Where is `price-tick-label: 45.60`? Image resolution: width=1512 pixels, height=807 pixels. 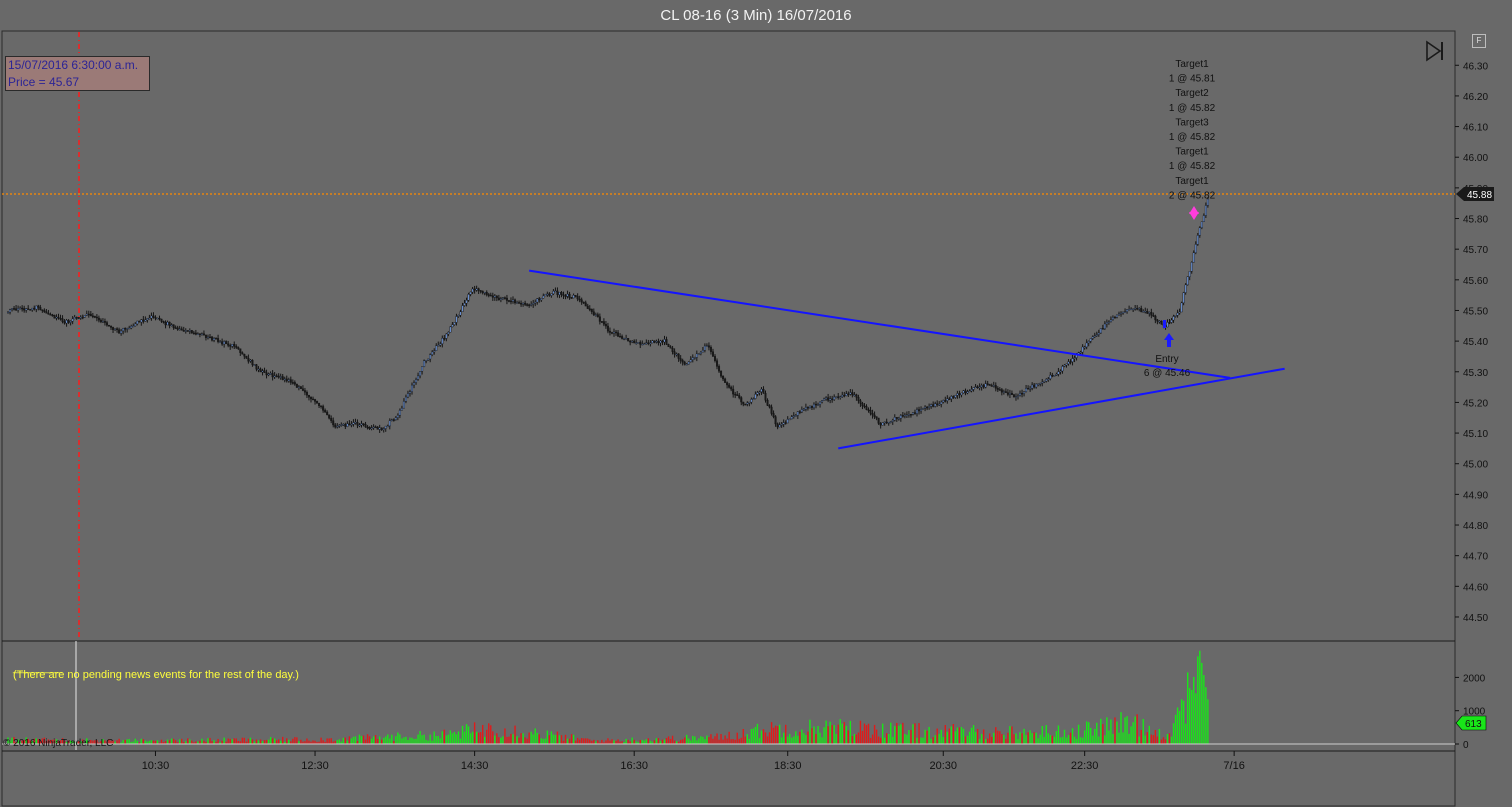 price-tick-label: 45.60 is located at coordinates (1475, 281).